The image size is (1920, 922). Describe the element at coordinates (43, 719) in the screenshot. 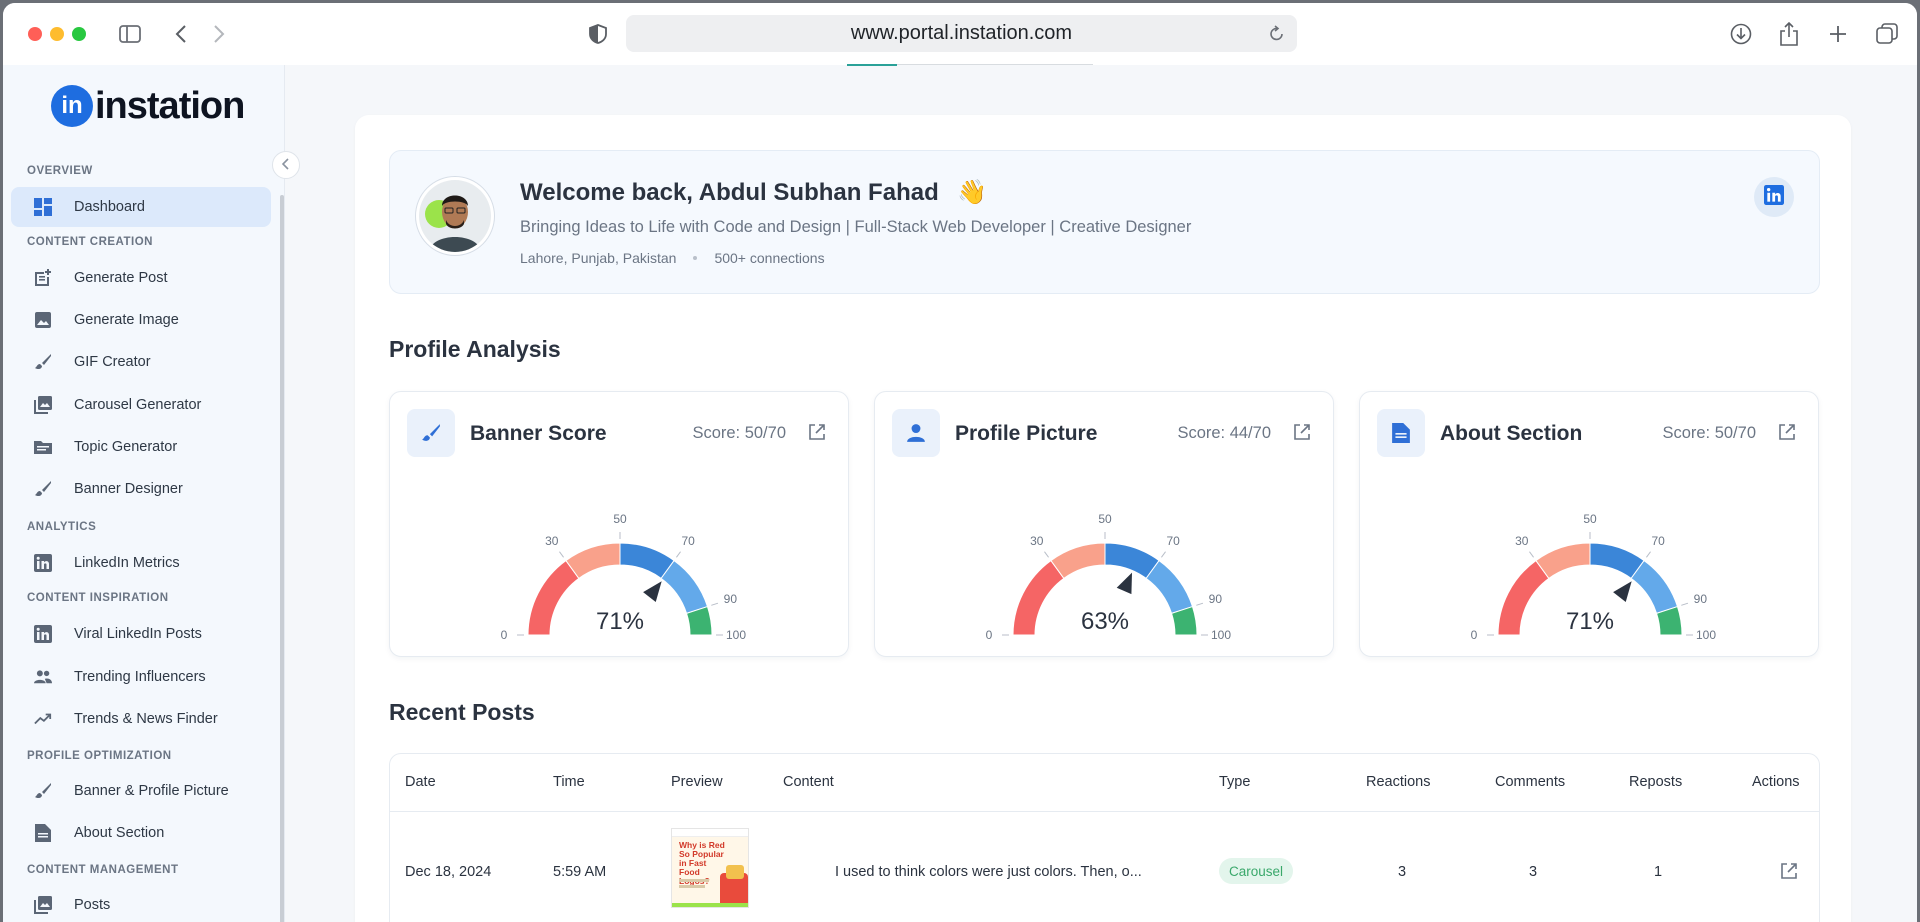

I see `trending-up-icon` at that location.